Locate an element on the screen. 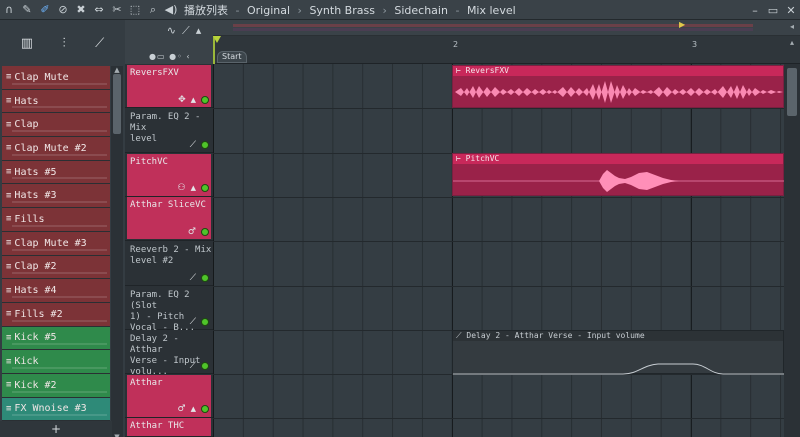  ruler-scroll-icon: ▴ is located at coordinates (792, 42).